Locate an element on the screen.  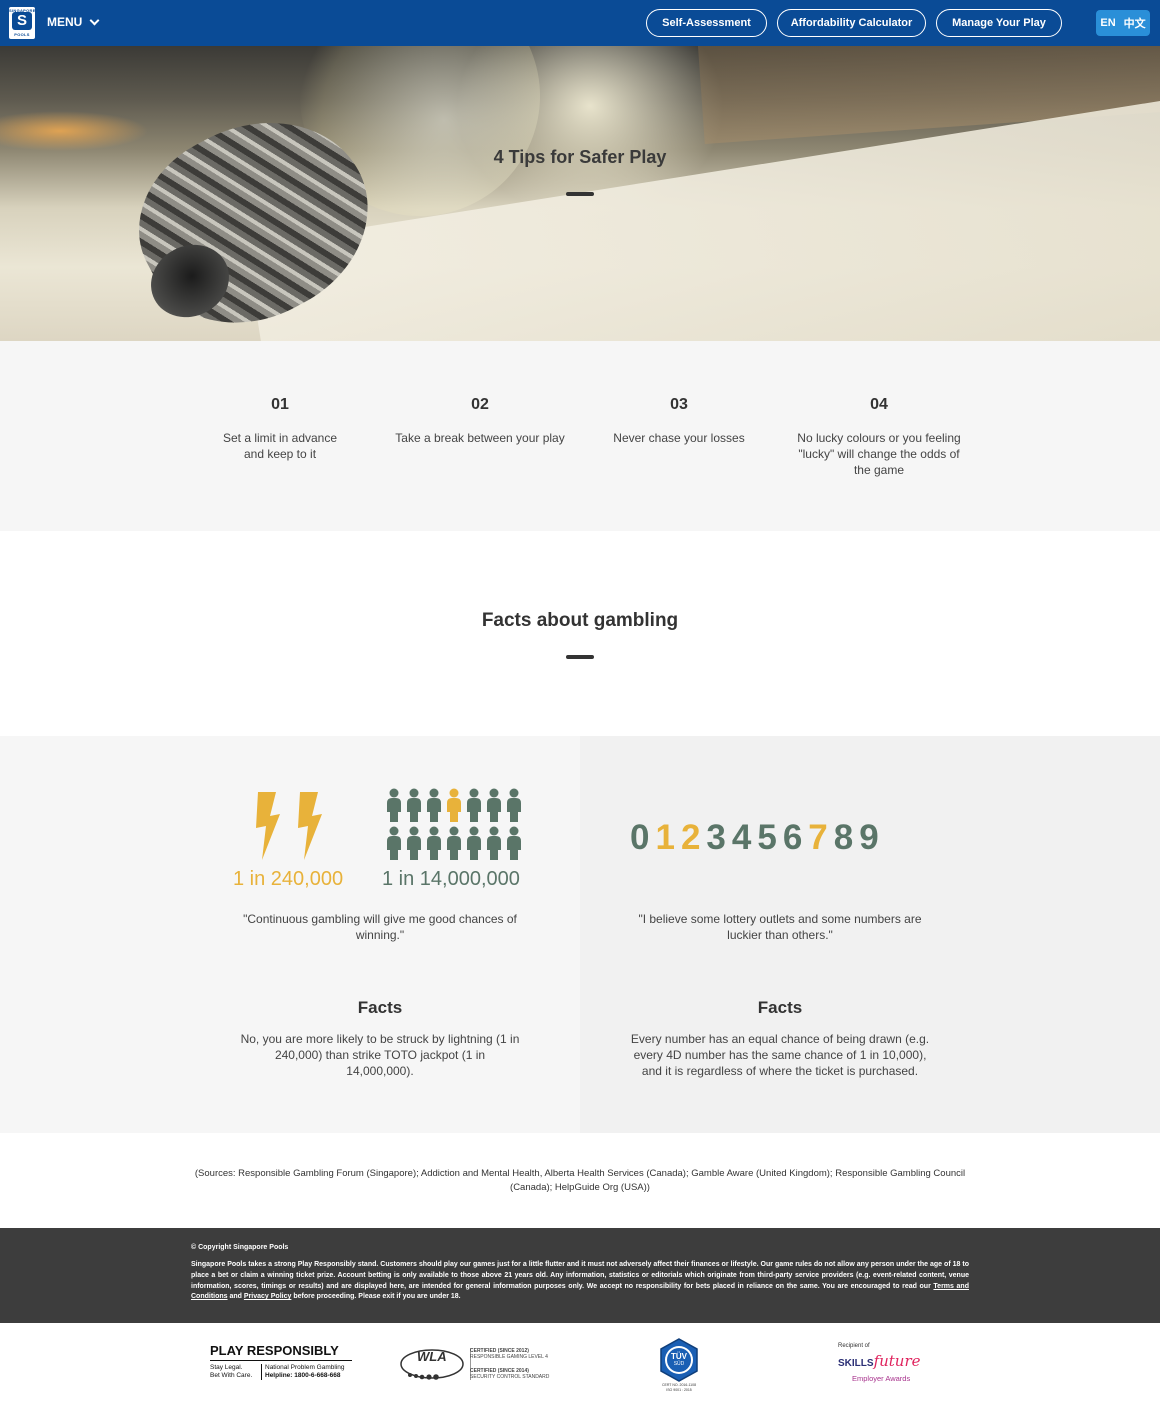
digit-1: 1 is located at coordinates (665, 837).